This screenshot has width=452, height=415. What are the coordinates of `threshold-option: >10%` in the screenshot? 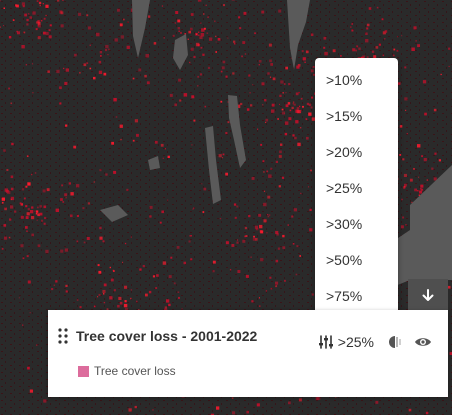 It's located at (344, 80).